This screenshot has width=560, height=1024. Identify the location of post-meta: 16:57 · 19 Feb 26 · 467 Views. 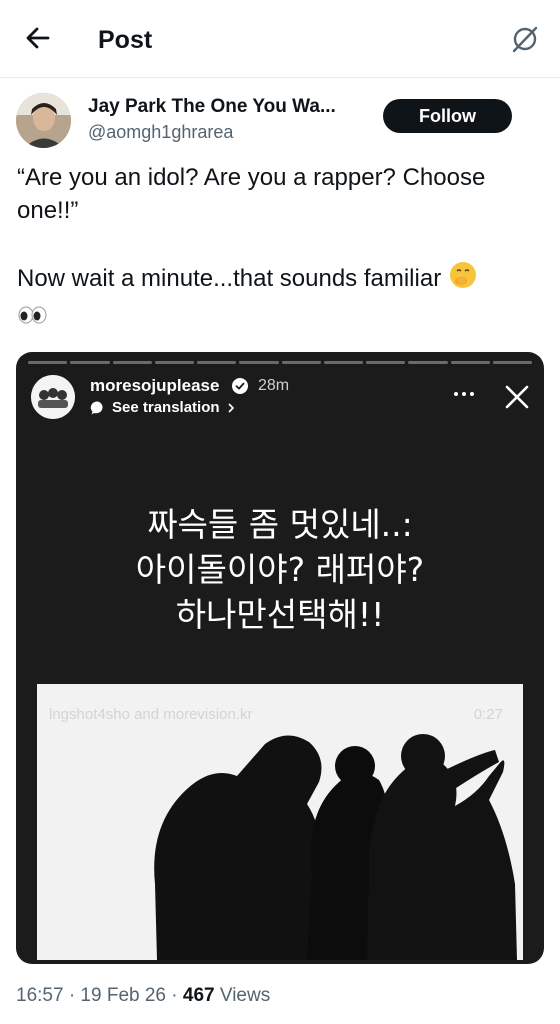
(143, 996).